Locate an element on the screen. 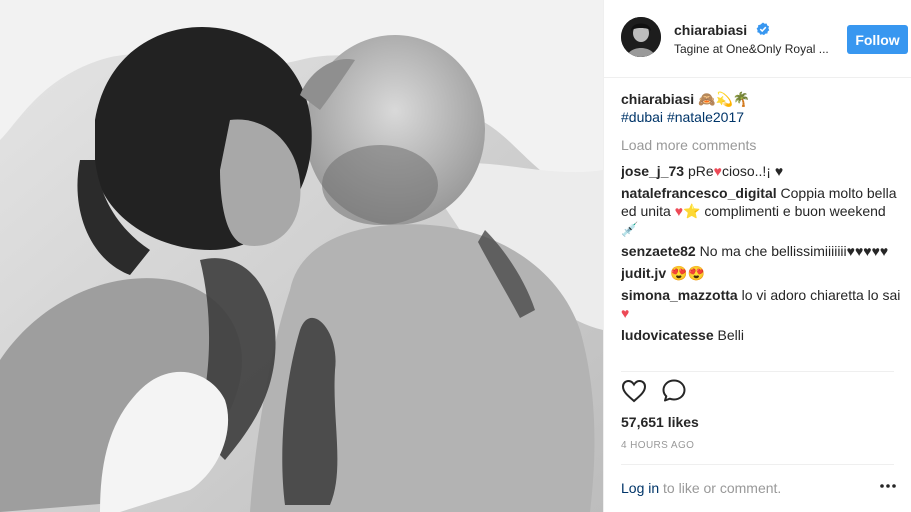 The width and height of the screenshot is (911, 512). login-prompt-text: to like or comment. is located at coordinates (720, 488).